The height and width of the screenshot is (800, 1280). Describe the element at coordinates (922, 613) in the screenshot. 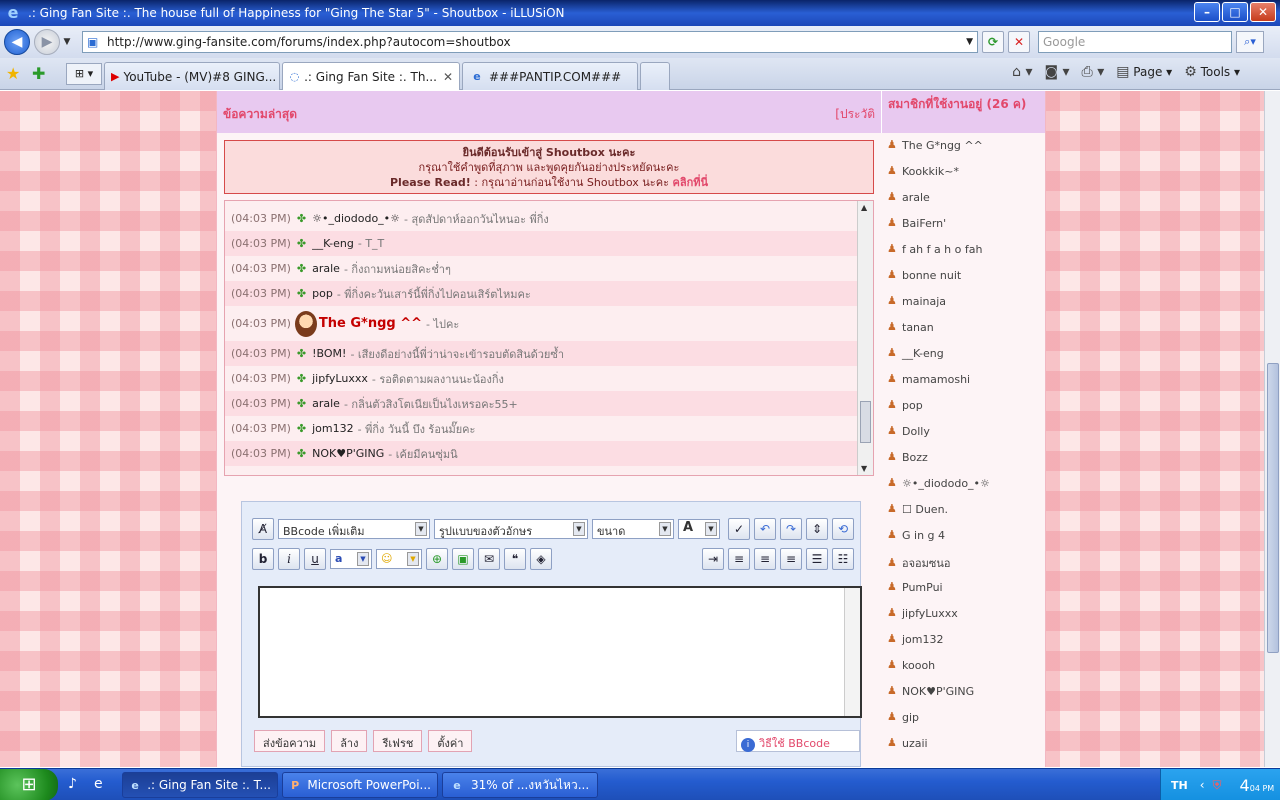

I see `online-user: ♟ jipfyLuxxx` at that location.